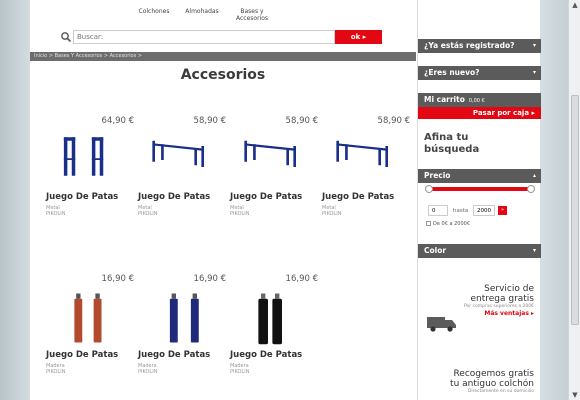 The image size is (580, 400). I want to click on search-ok-label: ok, so click(355, 37).